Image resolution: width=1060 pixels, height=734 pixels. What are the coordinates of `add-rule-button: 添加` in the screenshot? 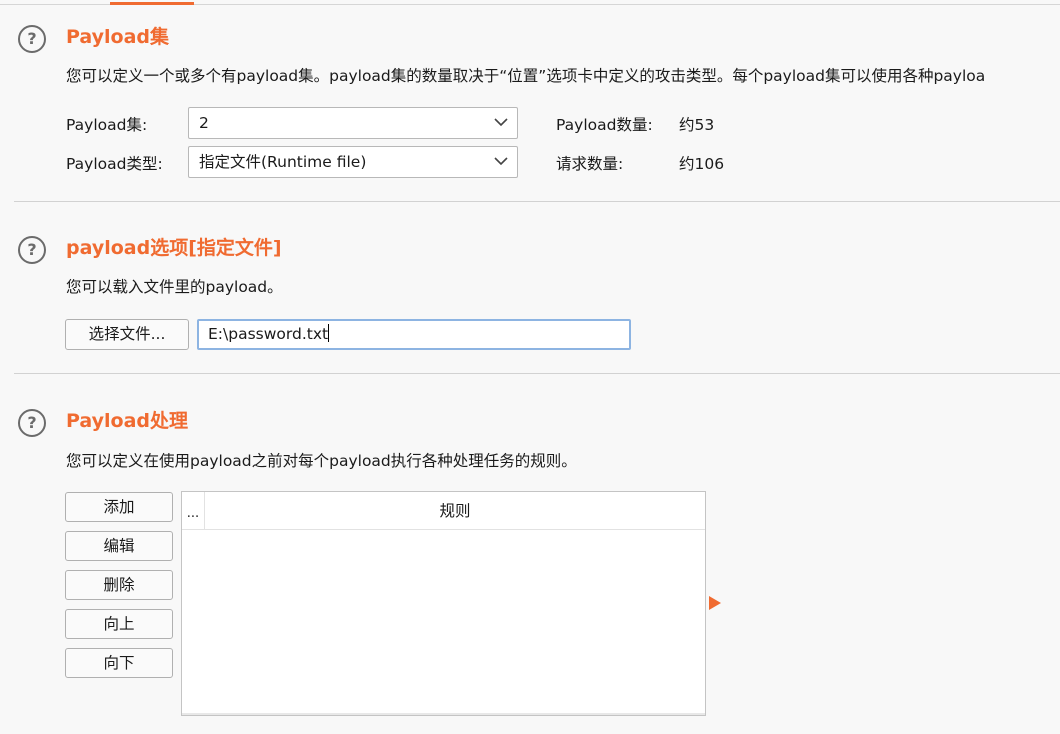 It's located at (119, 507).